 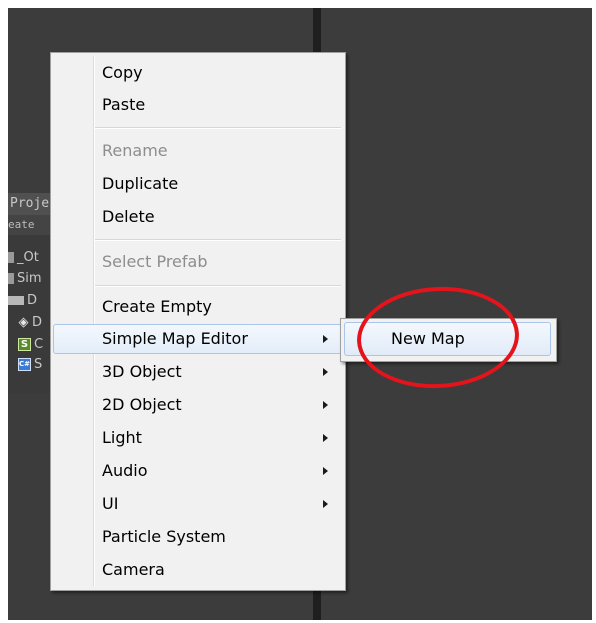 What do you see at coordinates (198, 73) in the screenshot?
I see `menu-item-copy: Copy` at bounding box center [198, 73].